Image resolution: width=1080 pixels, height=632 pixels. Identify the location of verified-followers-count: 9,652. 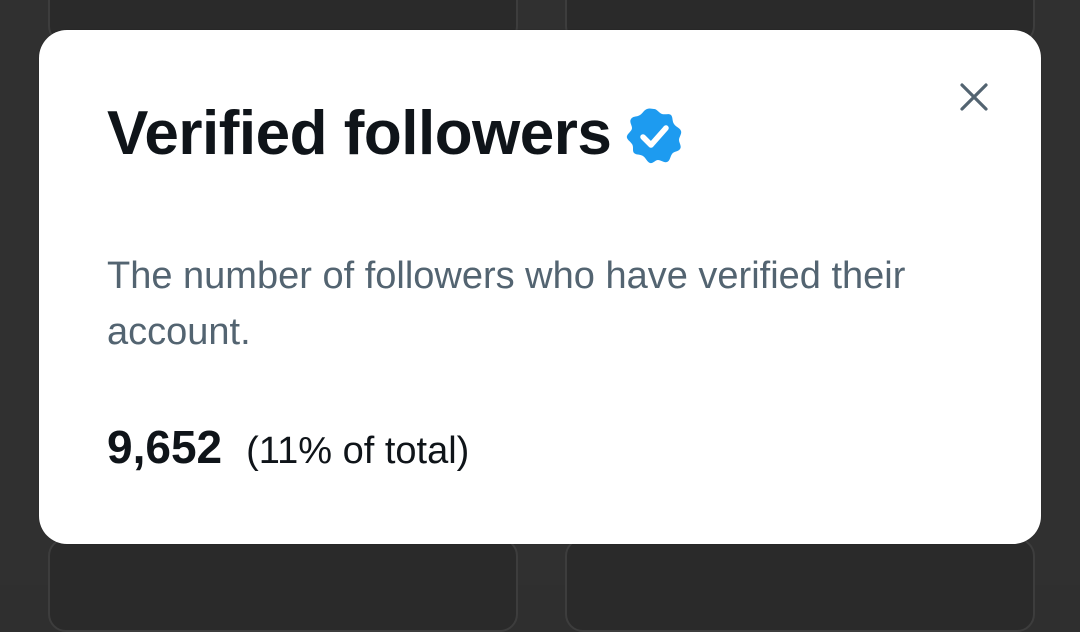
(165, 447).